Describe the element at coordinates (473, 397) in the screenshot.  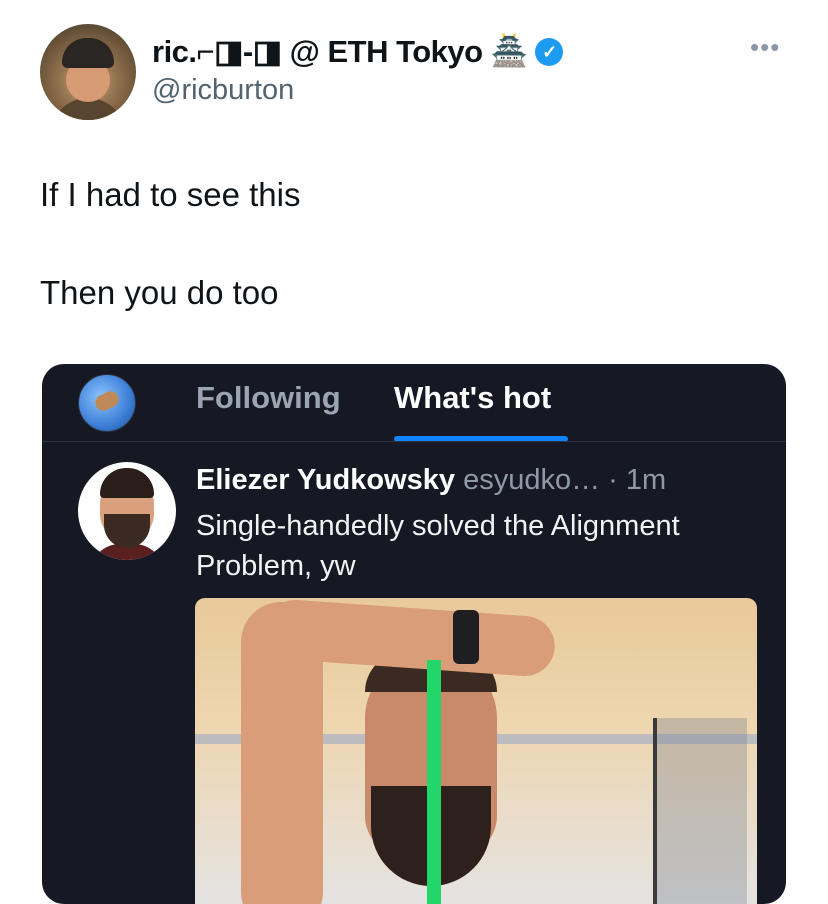
I see `tab-whats-hot: What's hot` at that location.